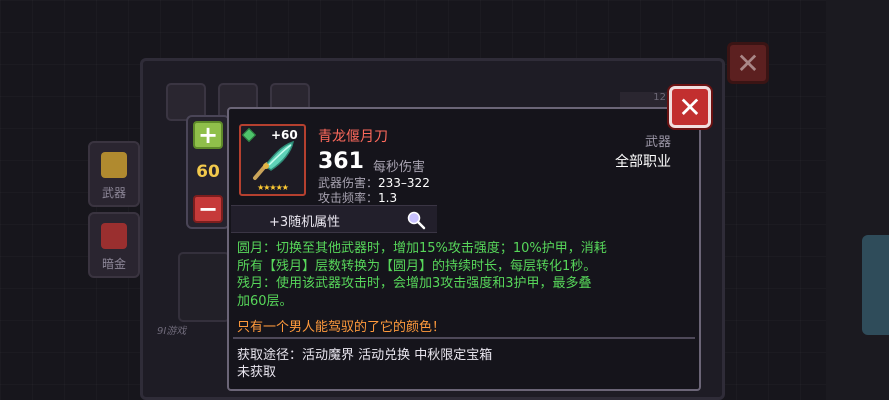  What do you see at coordinates (464, 338) in the screenshot?
I see `divider` at bounding box center [464, 338].